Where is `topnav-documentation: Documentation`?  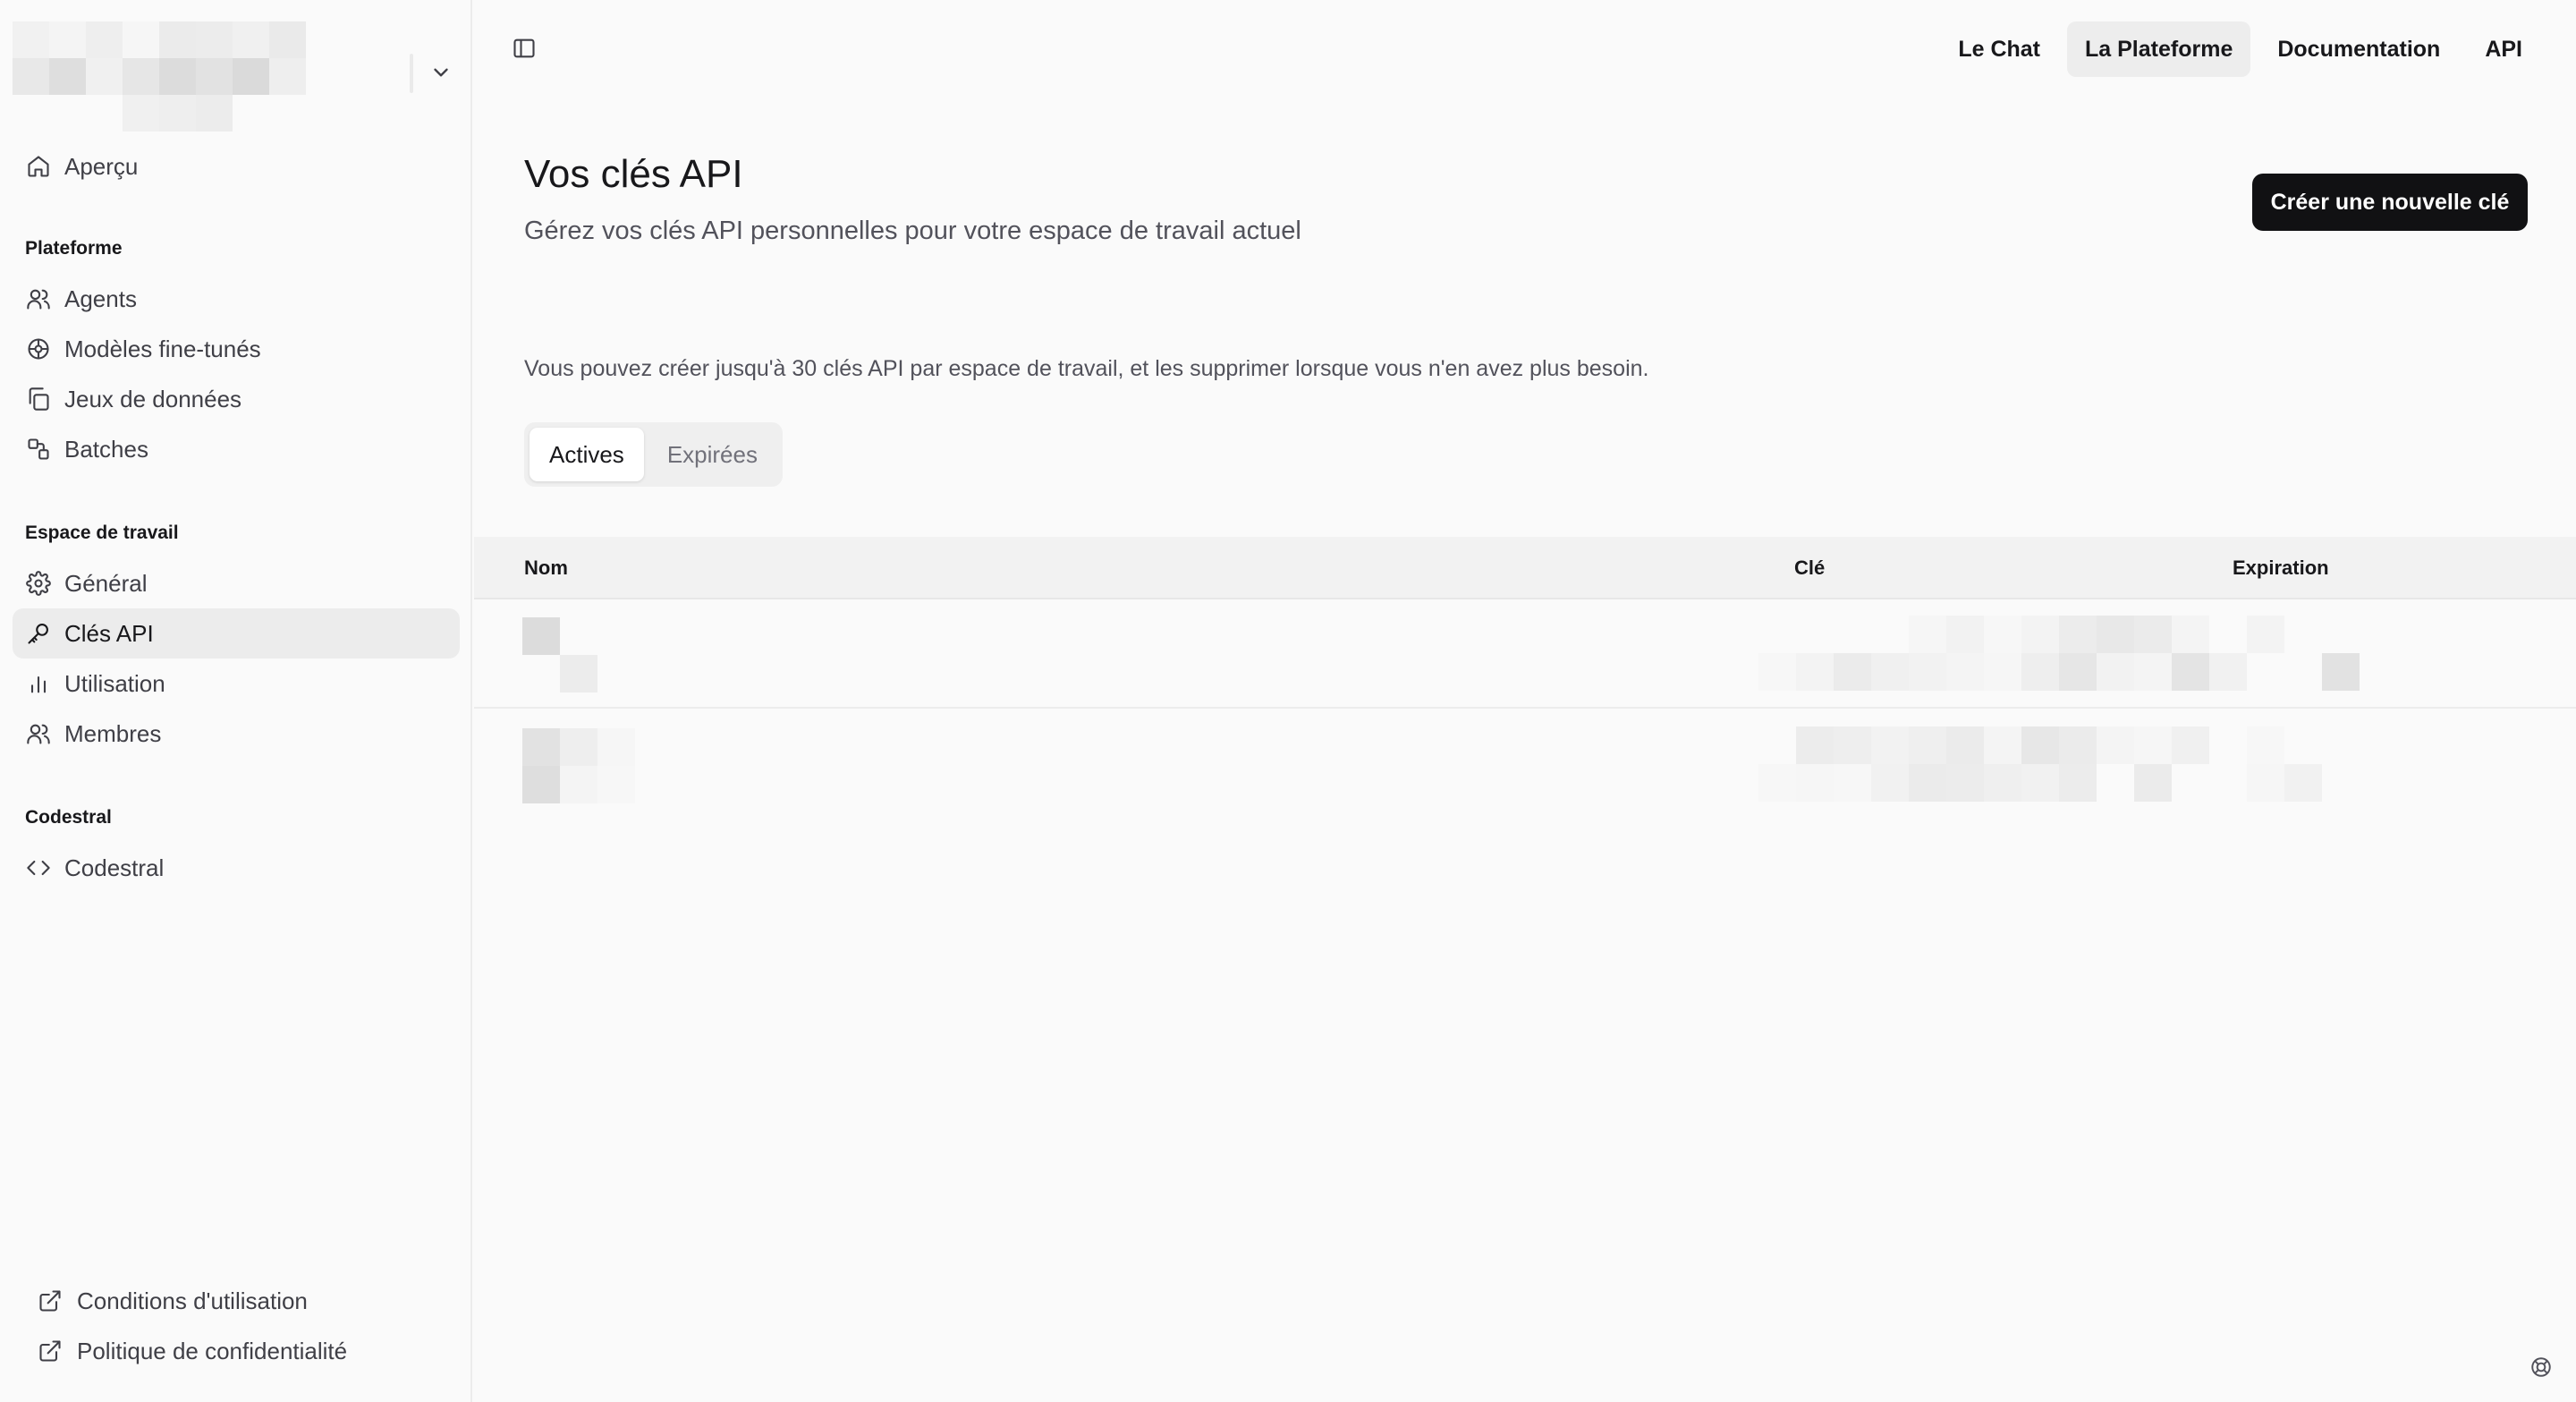 topnav-documentation: Documentation is located at coordinates (2358, 49).